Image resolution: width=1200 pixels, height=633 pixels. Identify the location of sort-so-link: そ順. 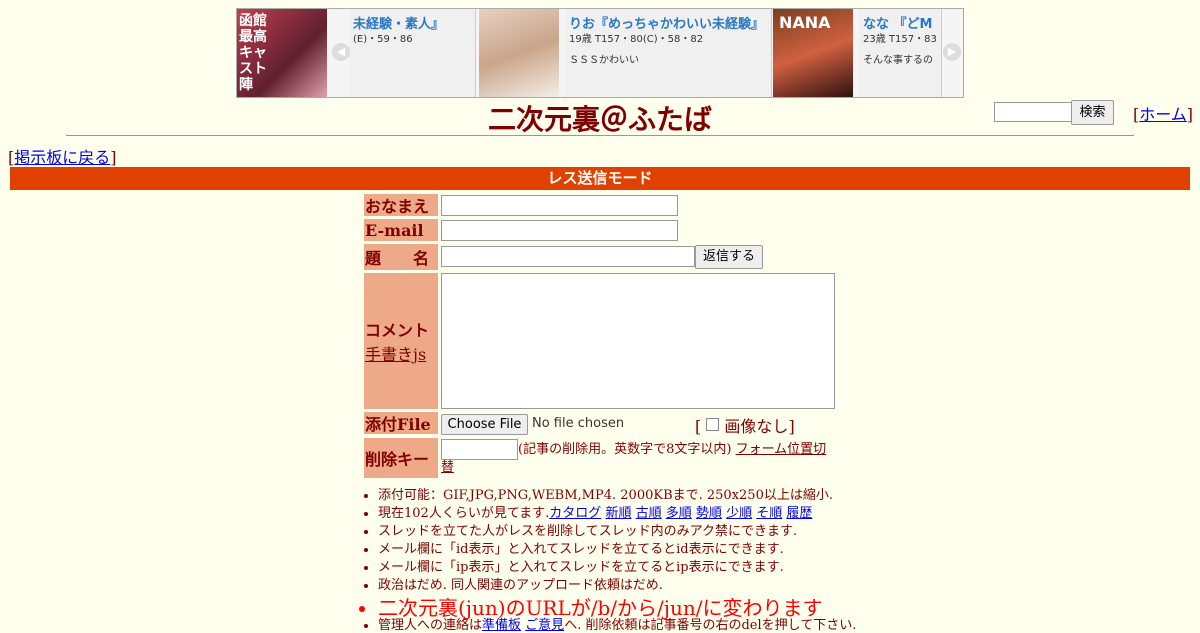
(769, 513).